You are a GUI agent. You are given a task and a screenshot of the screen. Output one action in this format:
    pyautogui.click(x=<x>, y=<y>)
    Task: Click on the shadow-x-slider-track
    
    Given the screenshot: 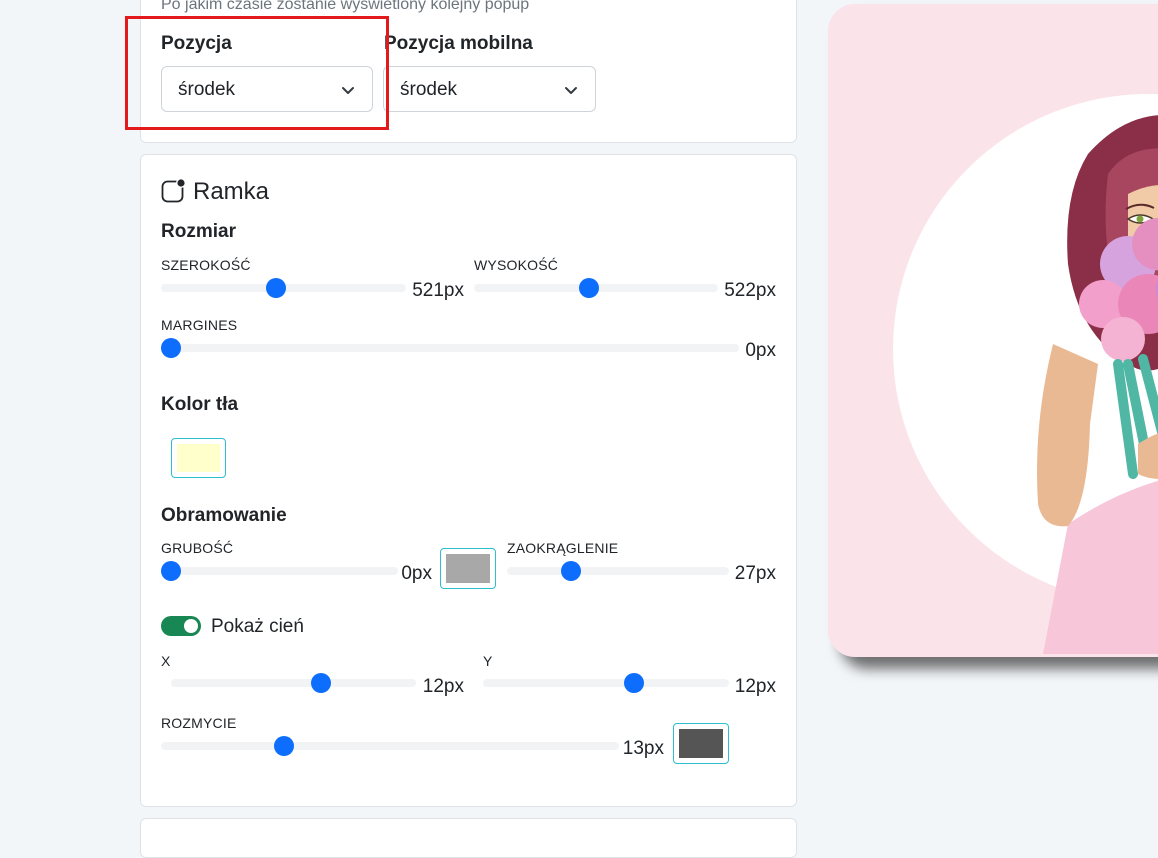 What is the action you would take?
    pyautogui.click(x=293, y=683)
    